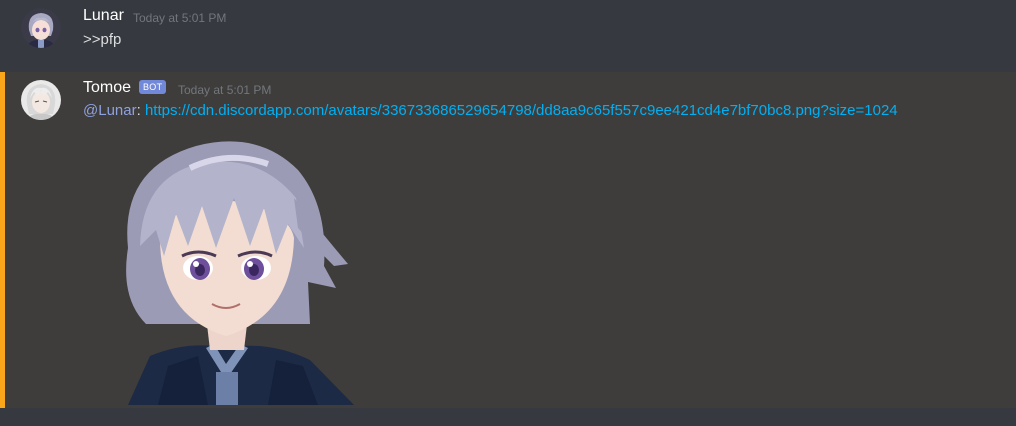  I want to click on tomoe-avatar, so click(41, 100).